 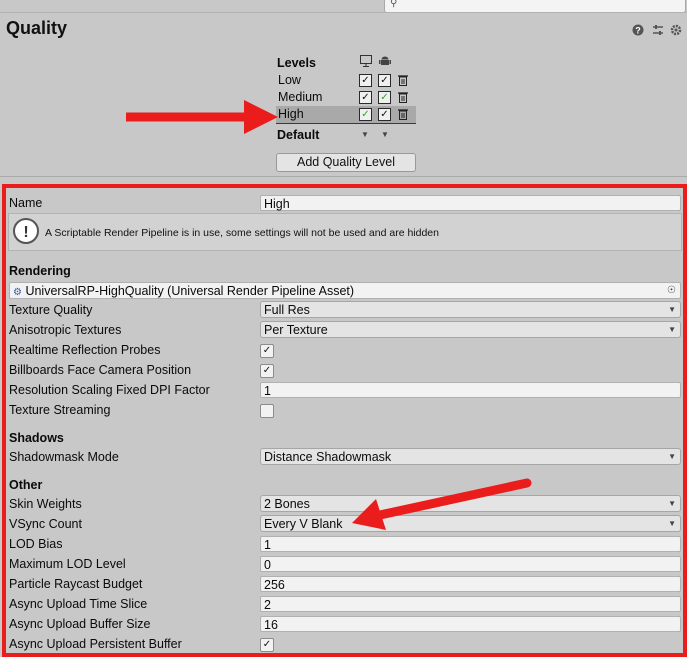 I want to click on arrow-to-vsync, so click(x=442, y=504).